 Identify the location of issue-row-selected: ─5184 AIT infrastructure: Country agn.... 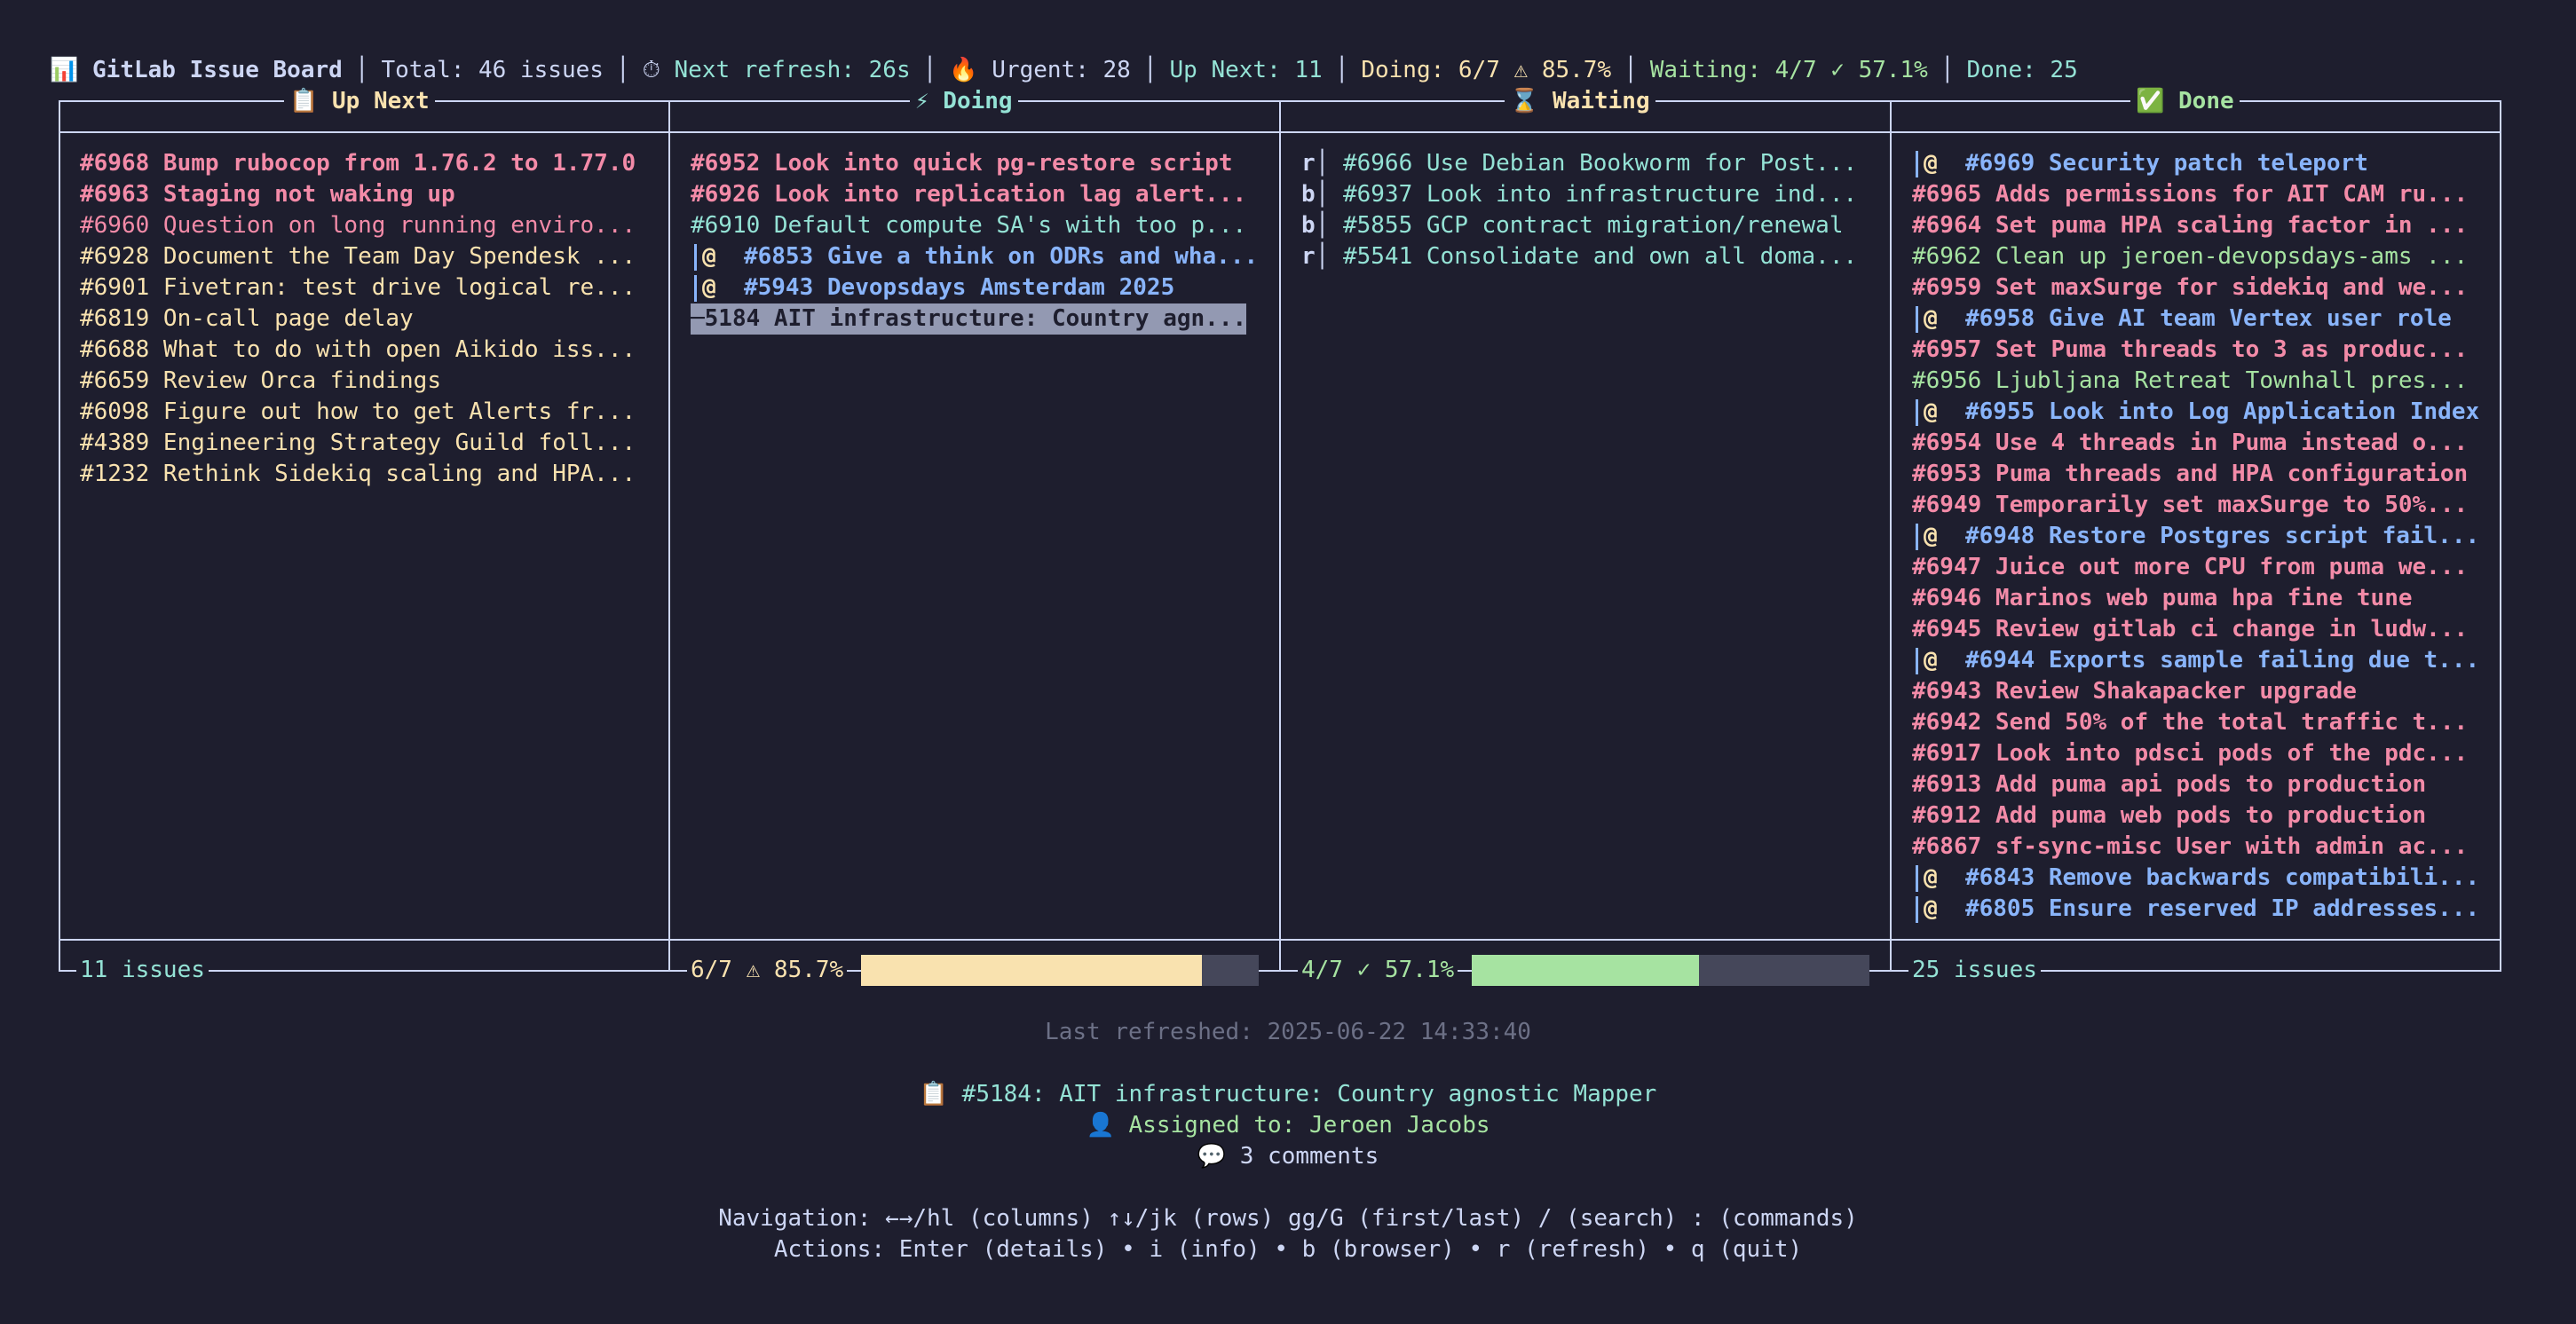
(969, 319).